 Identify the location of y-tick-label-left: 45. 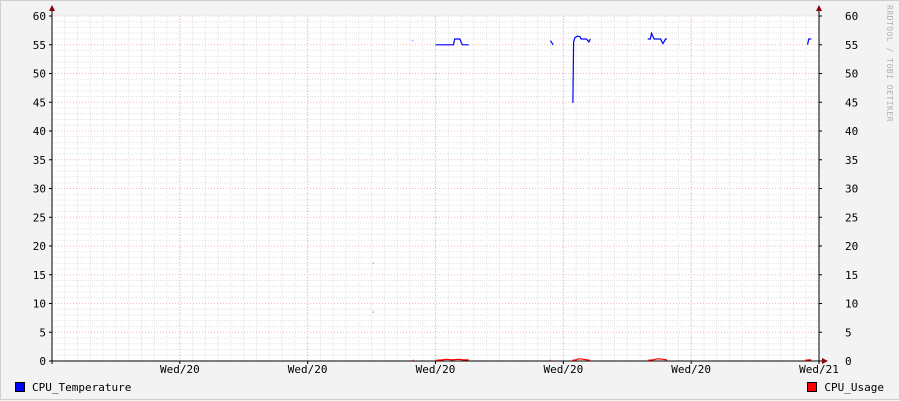
(39, 102).